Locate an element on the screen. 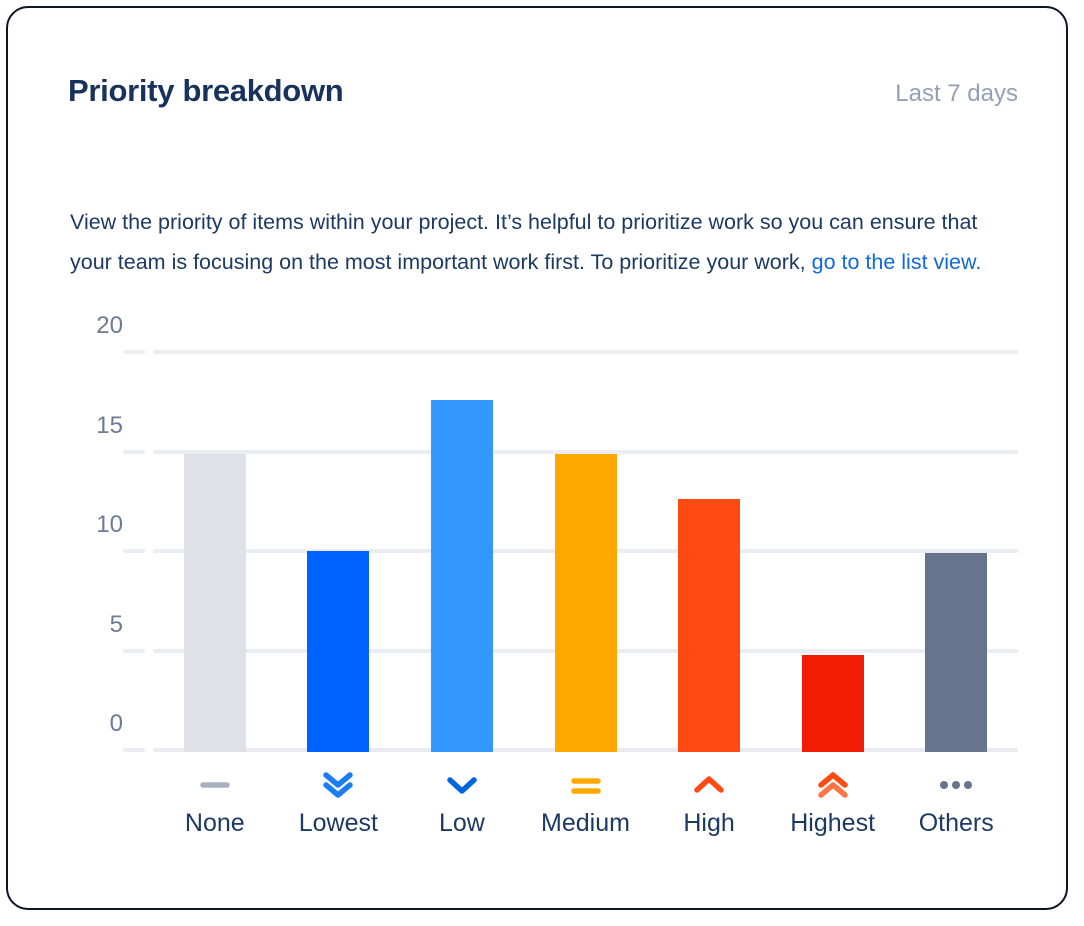  priority-high-icon is located at coordinates (709, 785).